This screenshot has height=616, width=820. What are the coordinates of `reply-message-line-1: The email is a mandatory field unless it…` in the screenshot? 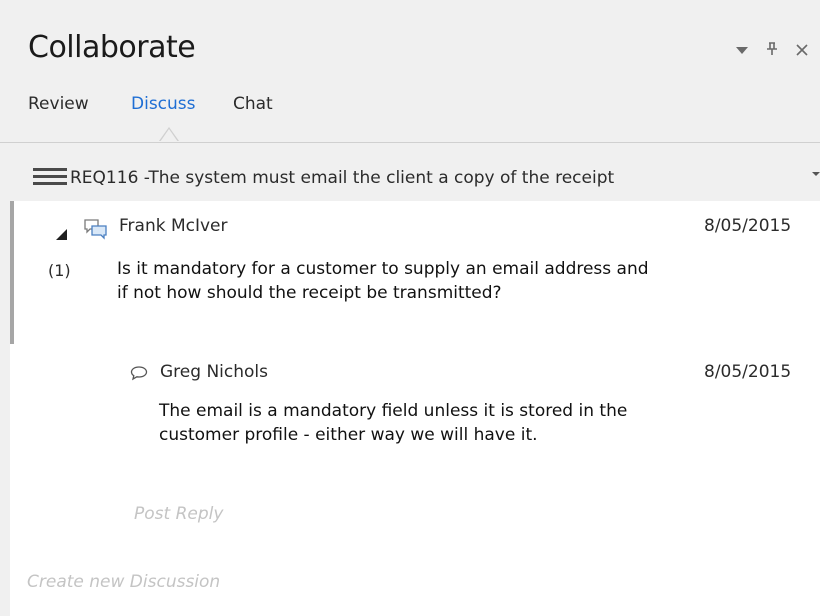 It's located at (393, 411).